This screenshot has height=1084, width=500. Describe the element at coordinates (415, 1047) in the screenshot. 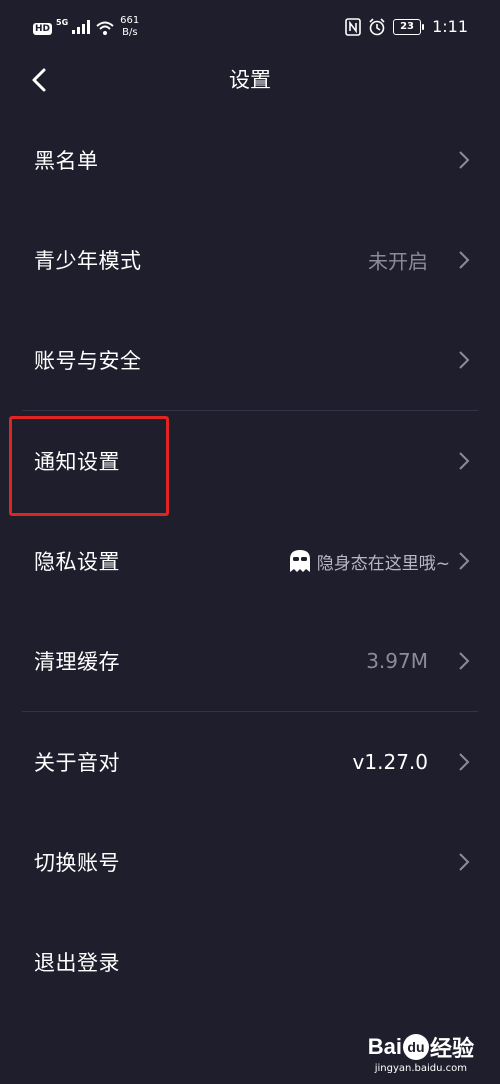

I see `paw-icon: du` at that location.